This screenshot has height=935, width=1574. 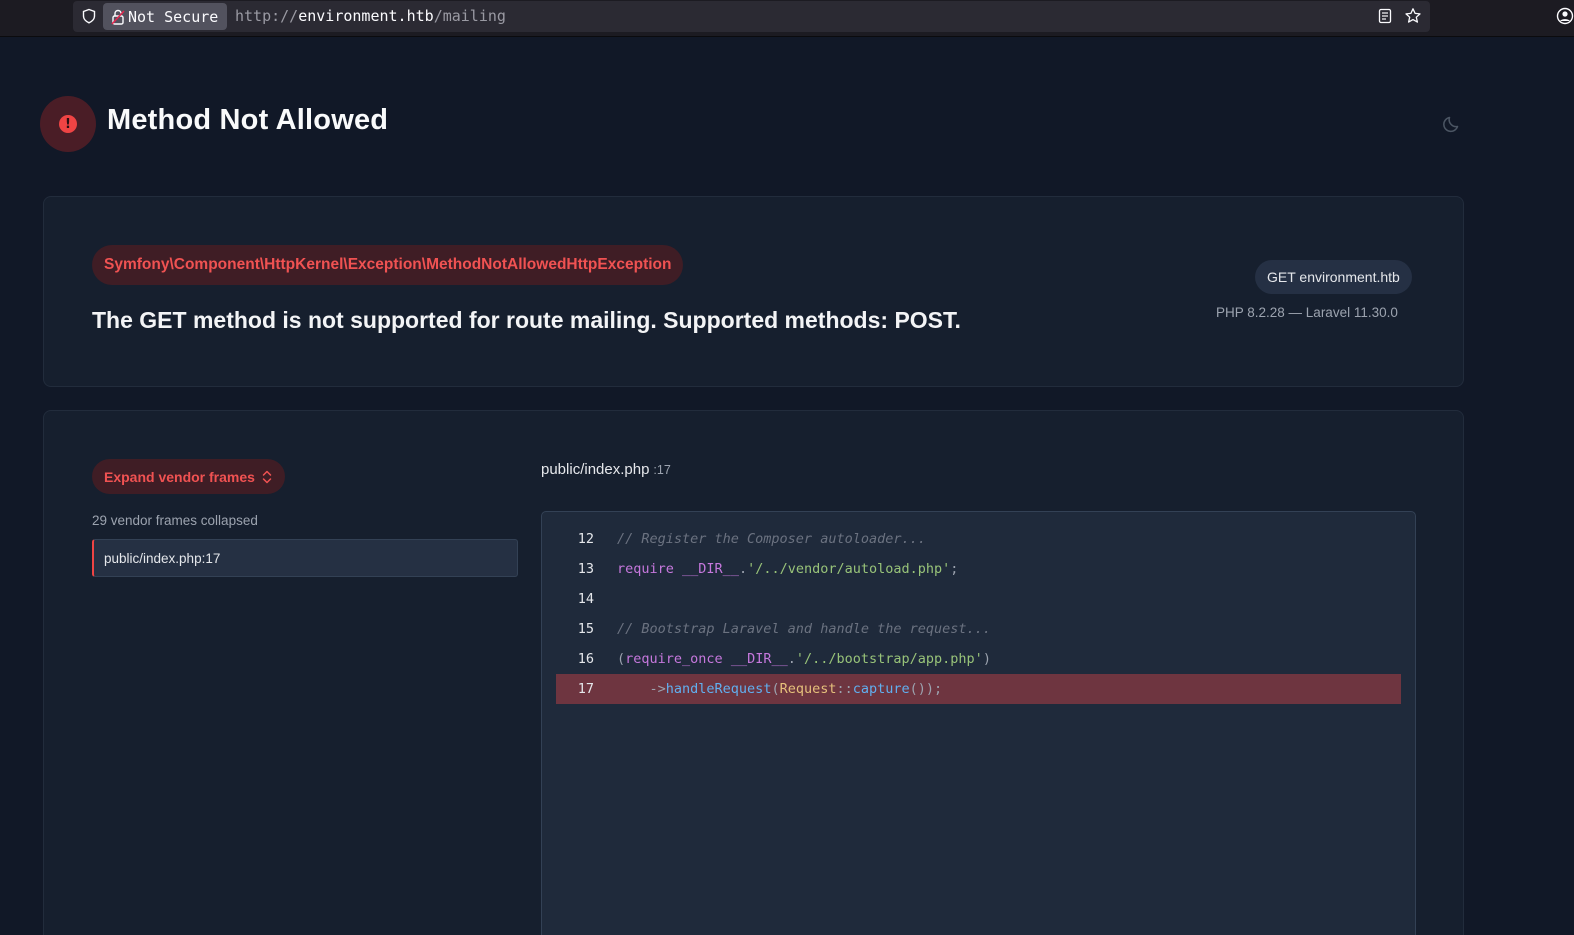 What do you see at coordinates (585, 569) in the screenshot?
I see `code-line-number: 13` at bounding box center [585, 569].